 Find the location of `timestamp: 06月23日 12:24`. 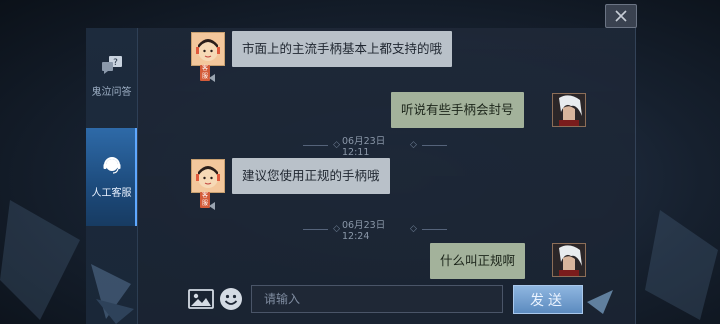

timestamp: 06月23日 12:24 is located at coordinates (364, 230).